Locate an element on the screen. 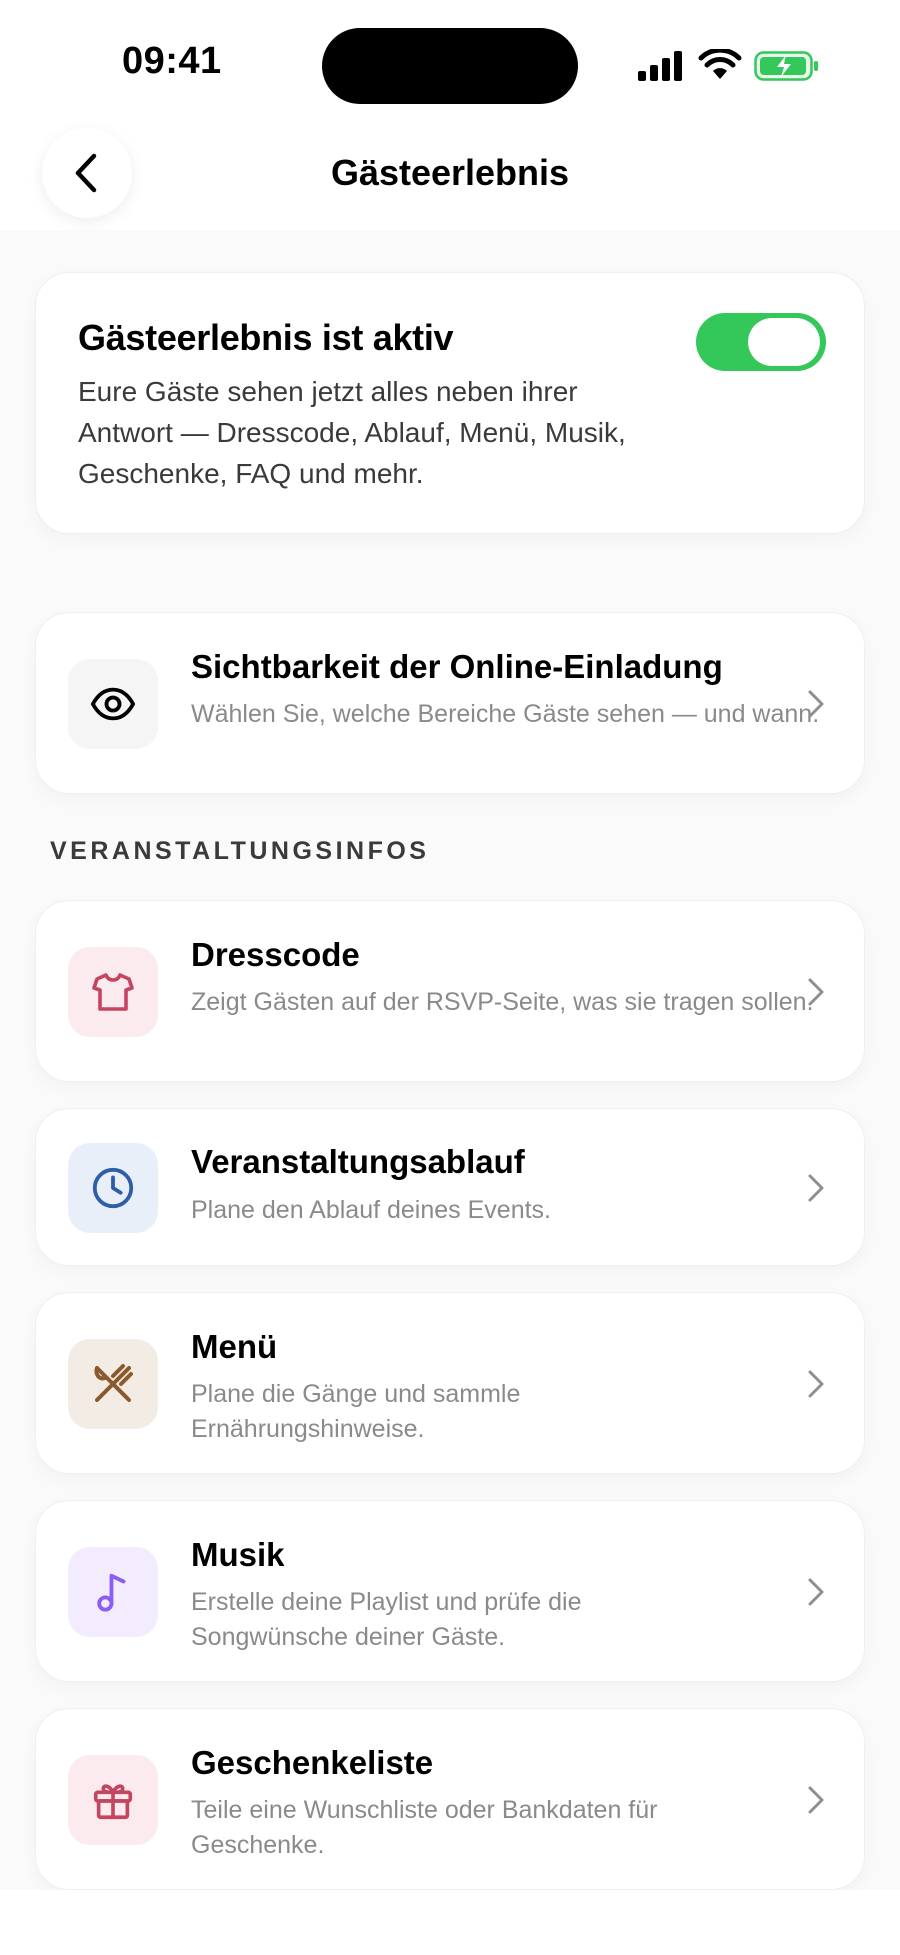 Image resolution: width=900 pixels, height=1955 pixels. status-time: 09:41 is located at coordinates (172, 61).